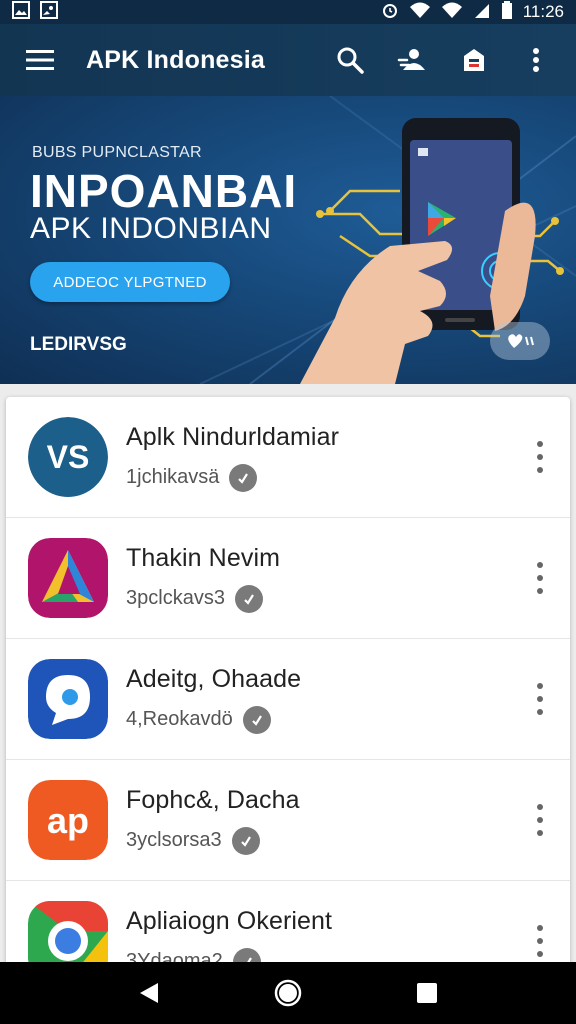 The width and height of the screenshot is (576, 1024). Describe the element at coordinates (348, 598) in the screenshot. I see `app-meta: 3pclckavs3` at that location.